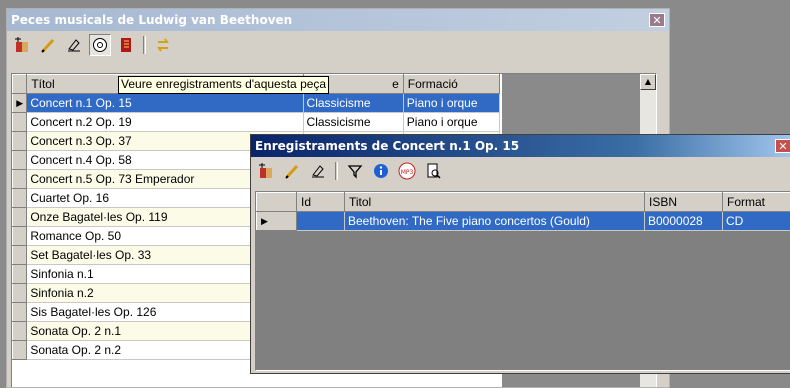 This screenshot has width=790, height=388. What do you see at coordinates (782, 146) in the screenshot?
I see `recordings-close-icon: ✕` at bounding box center [782, 146].